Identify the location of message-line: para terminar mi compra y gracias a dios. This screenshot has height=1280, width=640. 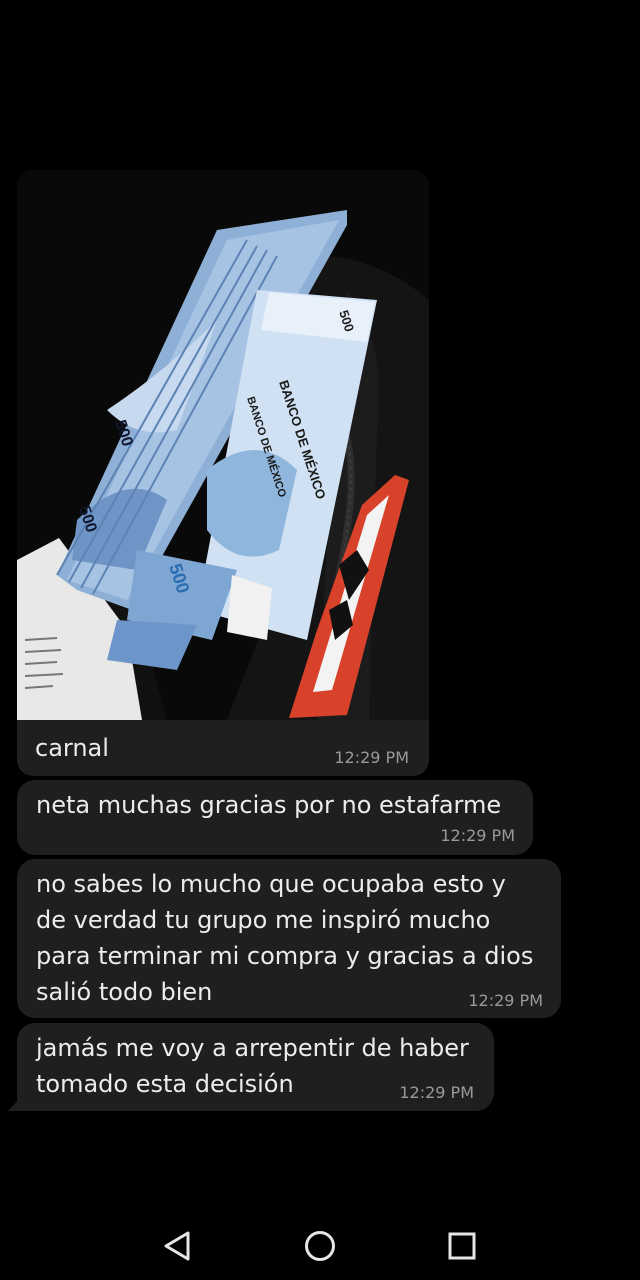
(285, 956).